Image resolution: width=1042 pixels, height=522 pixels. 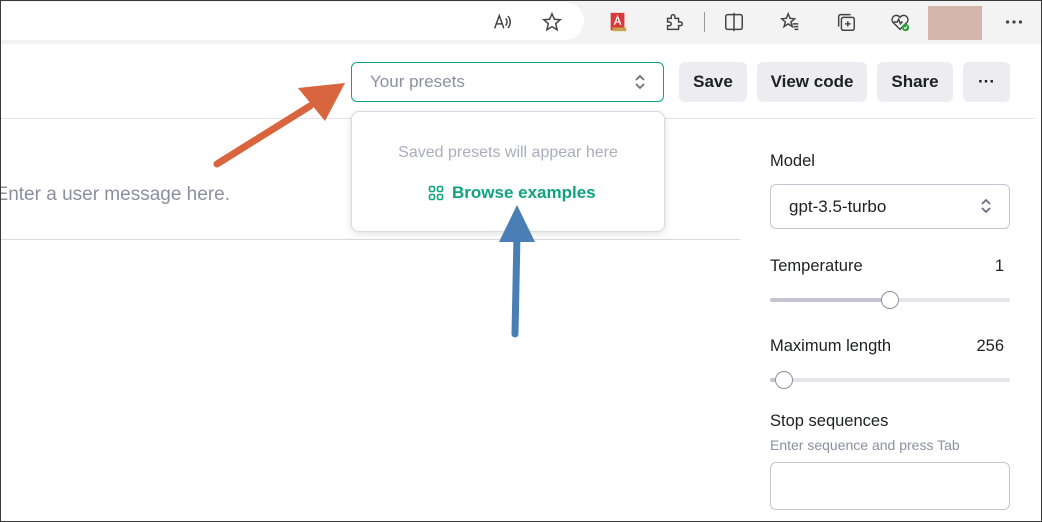 What do you see at coordinates (838, 206) in the screenshot?
I see `model-value: gpt-3.5-turbo` at bounding box center [838, 206].